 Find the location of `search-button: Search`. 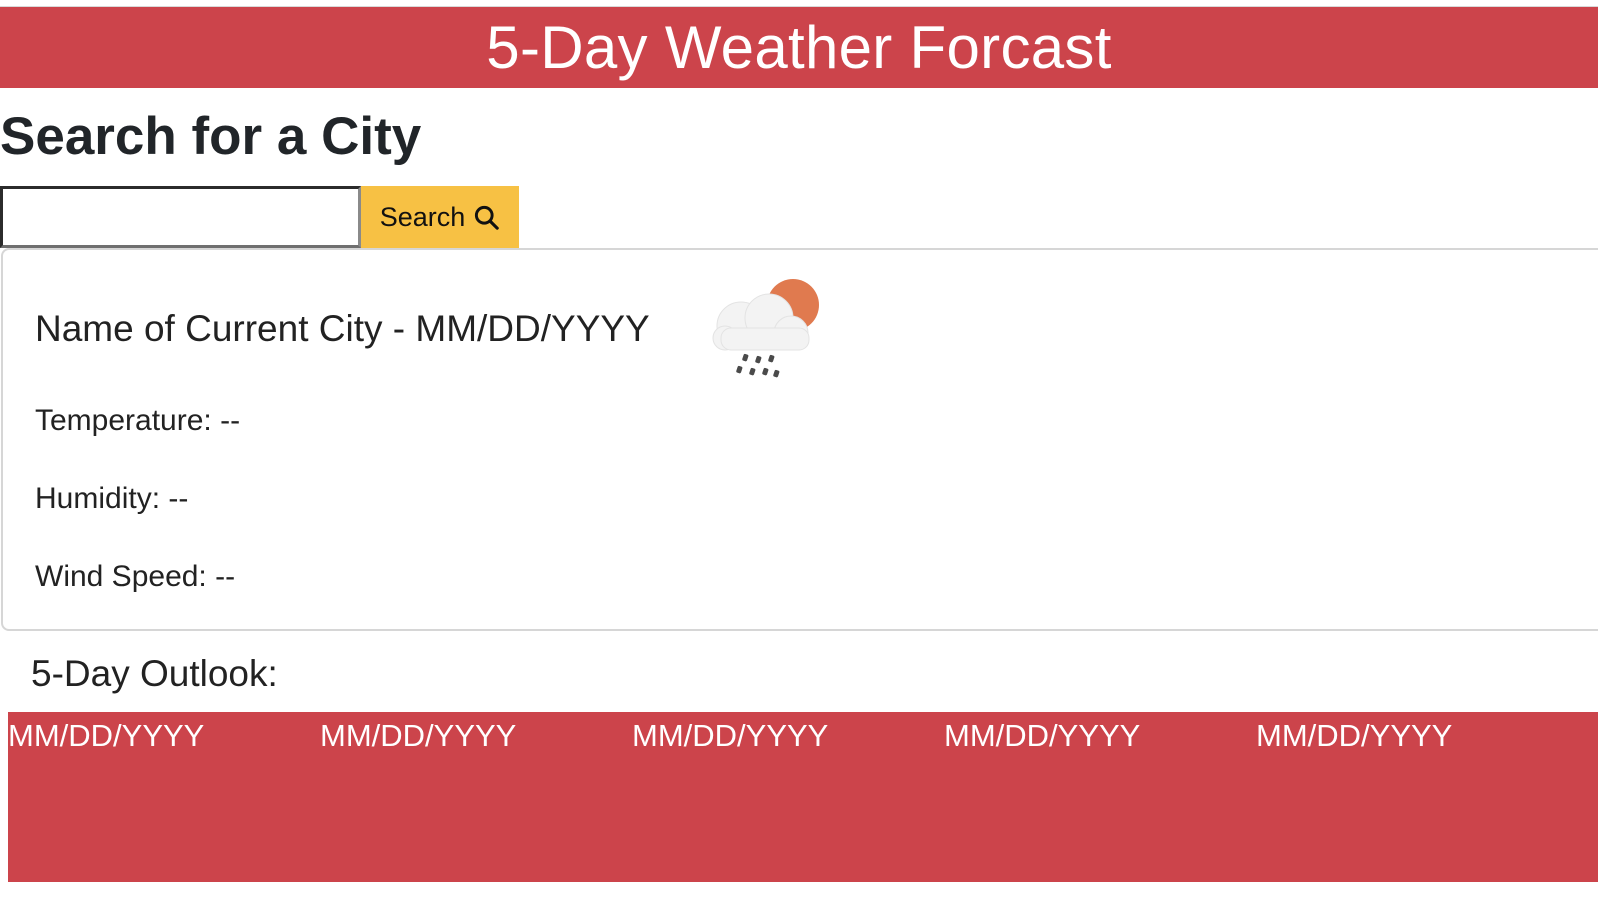

search-button: Search is located at coordinates (440, 217).